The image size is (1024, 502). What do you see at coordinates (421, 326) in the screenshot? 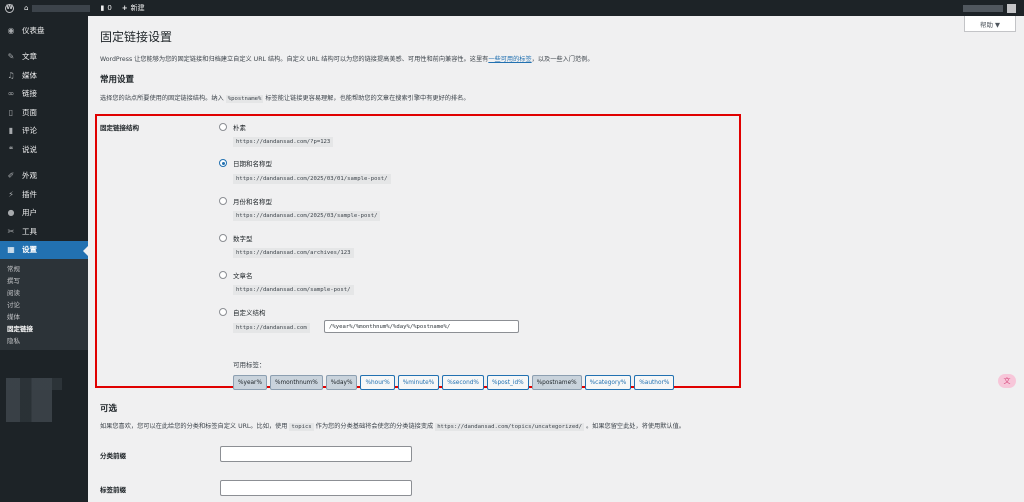
I see `custom-structure-input: /%year%/%monthnum%/%day%/%postname%/` at bounding box center [421, 326].